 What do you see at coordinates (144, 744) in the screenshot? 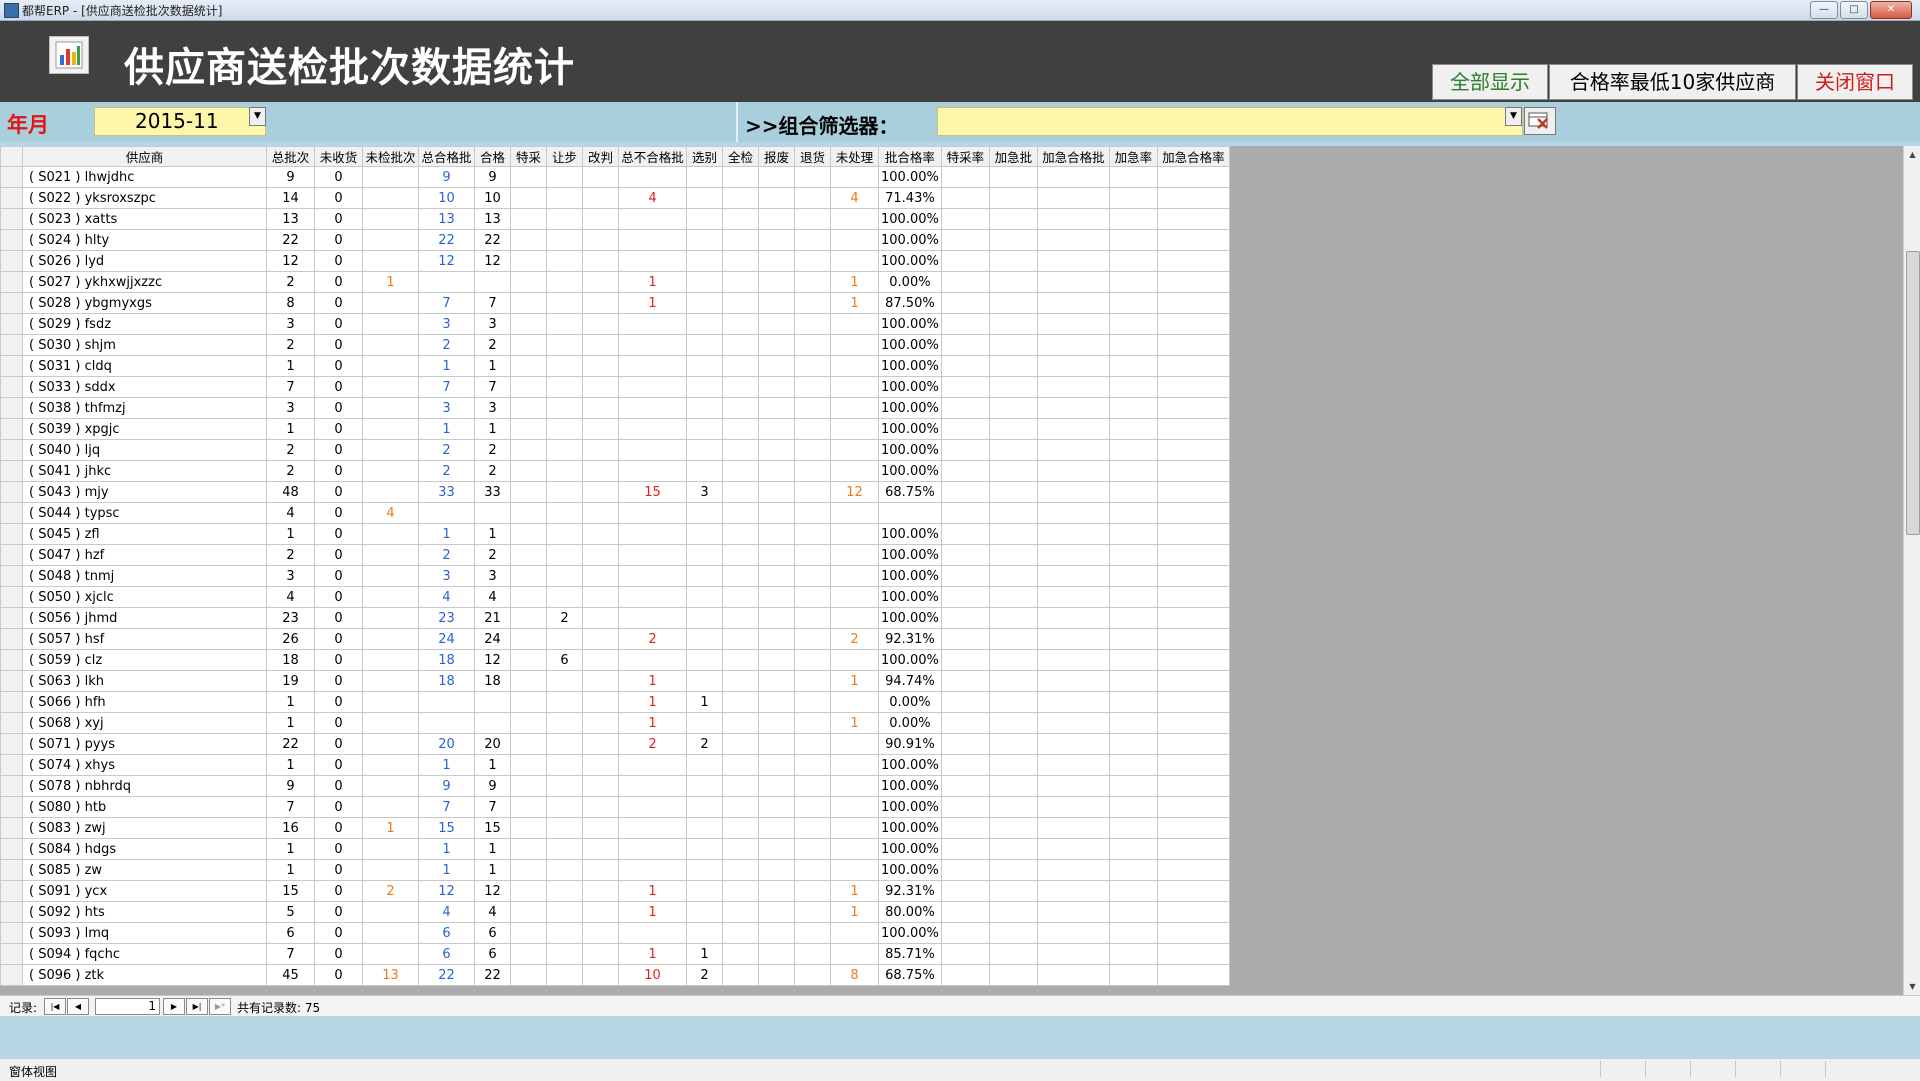
I see `cell-supplier: ( S071 ) pyys` at bounding box center [144, 744].